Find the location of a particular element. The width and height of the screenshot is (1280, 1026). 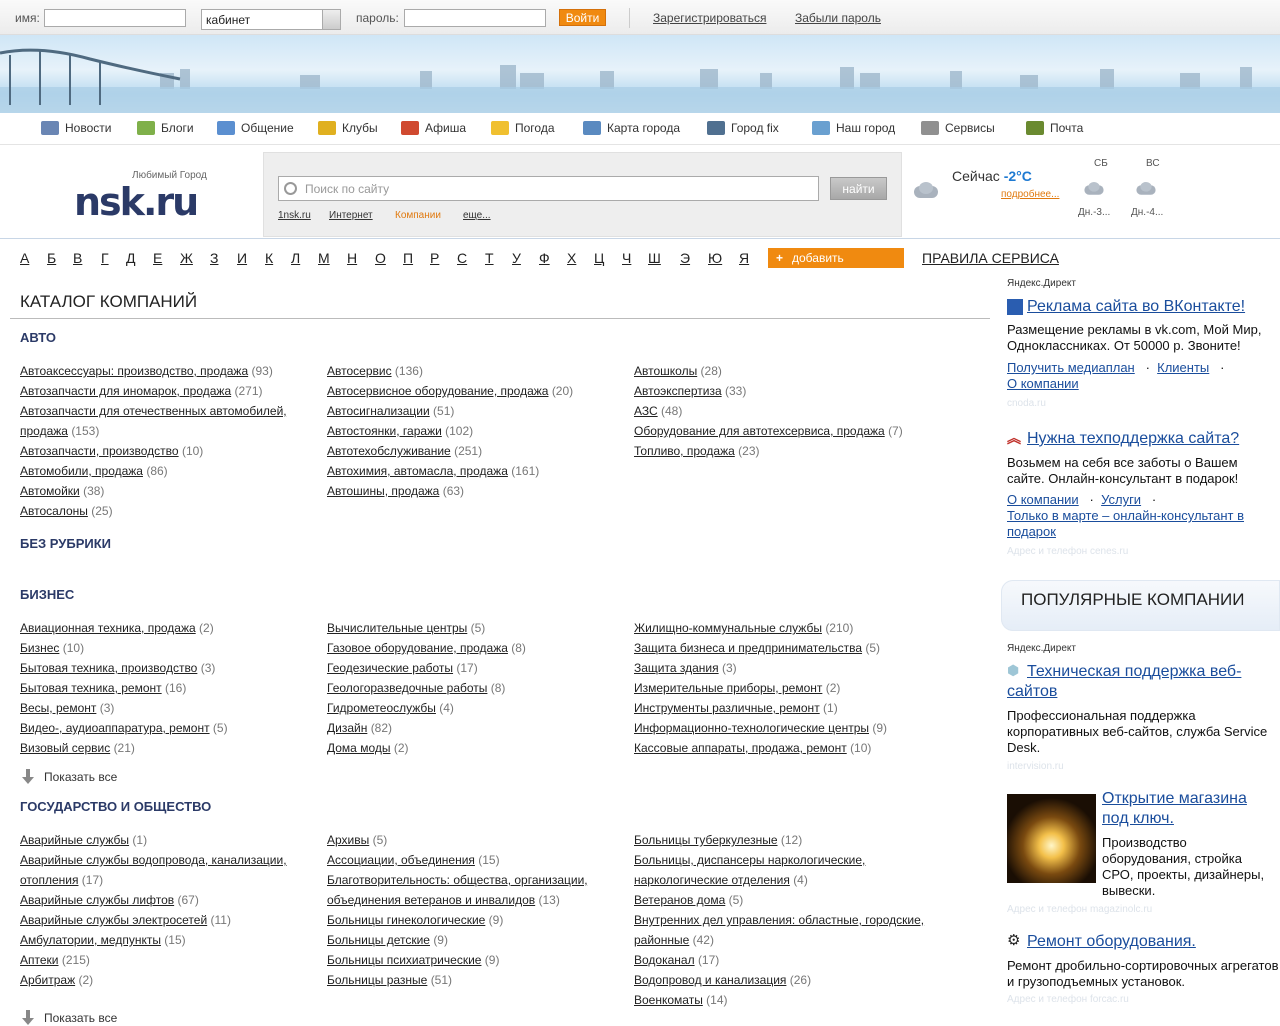

category-link: Топливо, продажа is located at coordinates (684, 451).